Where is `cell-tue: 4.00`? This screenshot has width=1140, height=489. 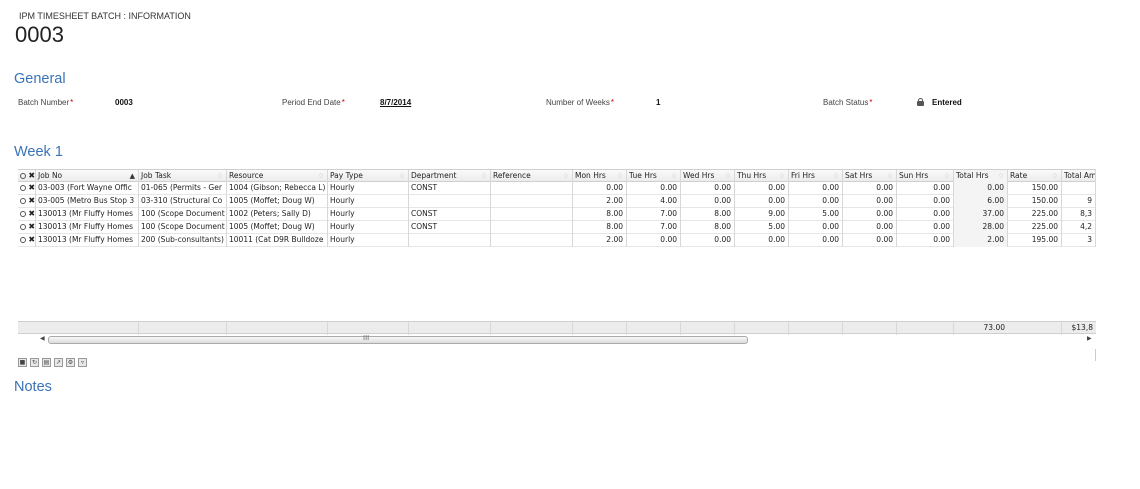
cell-tue: 4.00 is located at coordinates (654, 201).